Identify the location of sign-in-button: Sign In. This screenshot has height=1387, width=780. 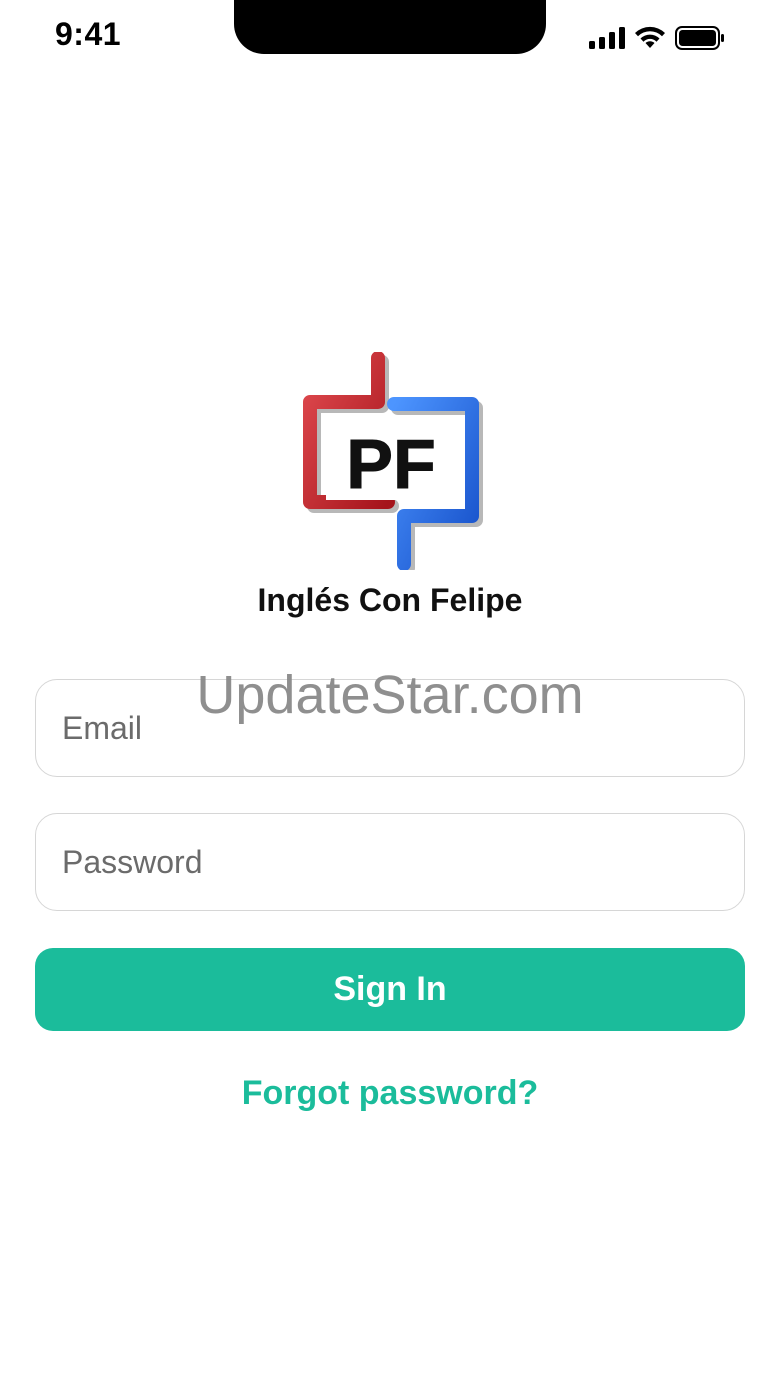
(390, 989).